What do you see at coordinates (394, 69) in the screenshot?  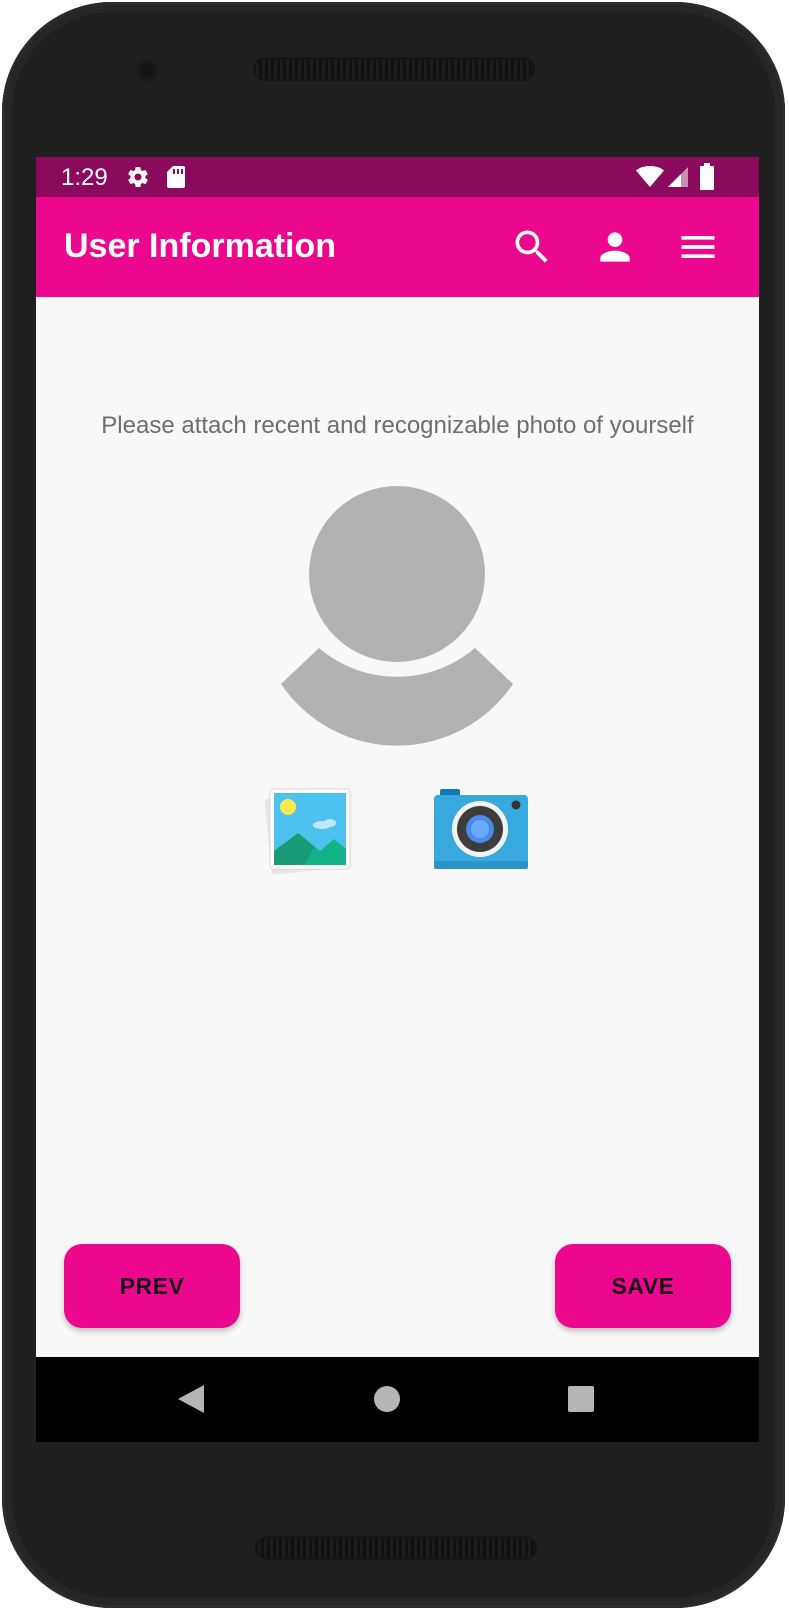 I see `earpiece-speaker` at bounding box center [394, 69].